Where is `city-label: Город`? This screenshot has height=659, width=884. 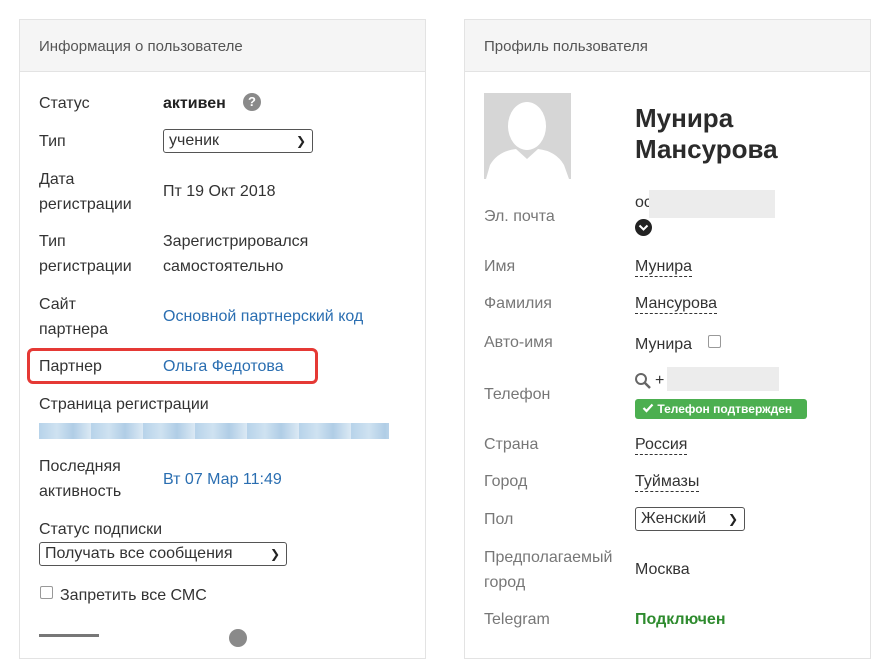
city-label: Город is located at coordinates (506, 481).